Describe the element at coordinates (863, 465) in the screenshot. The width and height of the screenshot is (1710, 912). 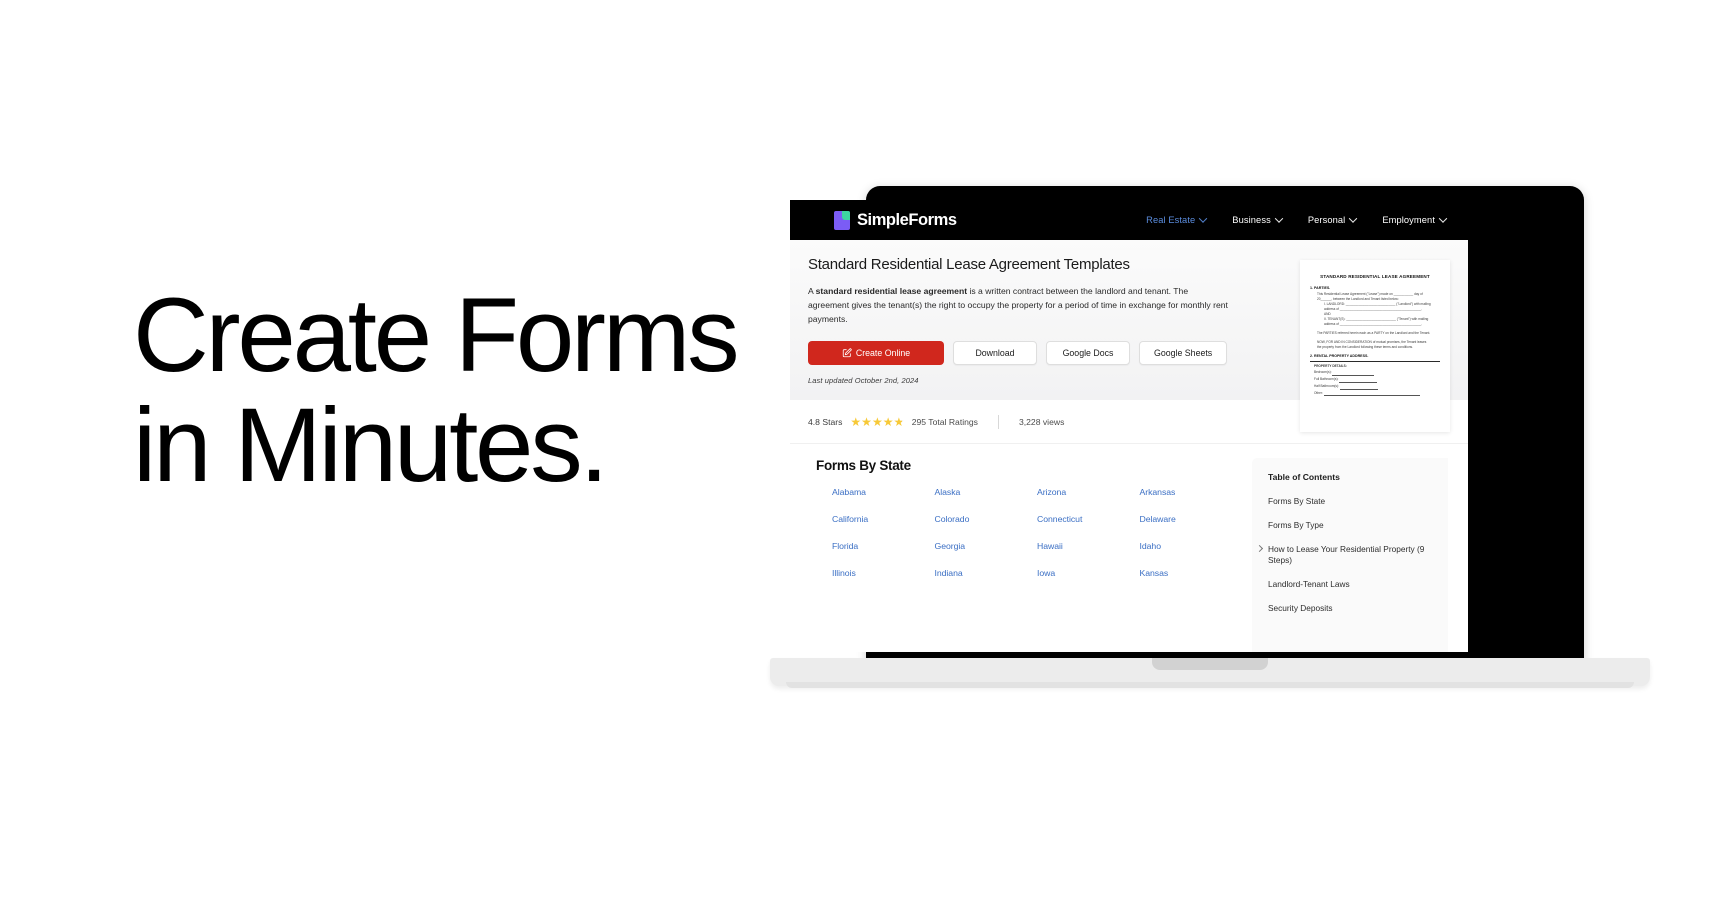
I see `section-title: Forms By State` at that location.